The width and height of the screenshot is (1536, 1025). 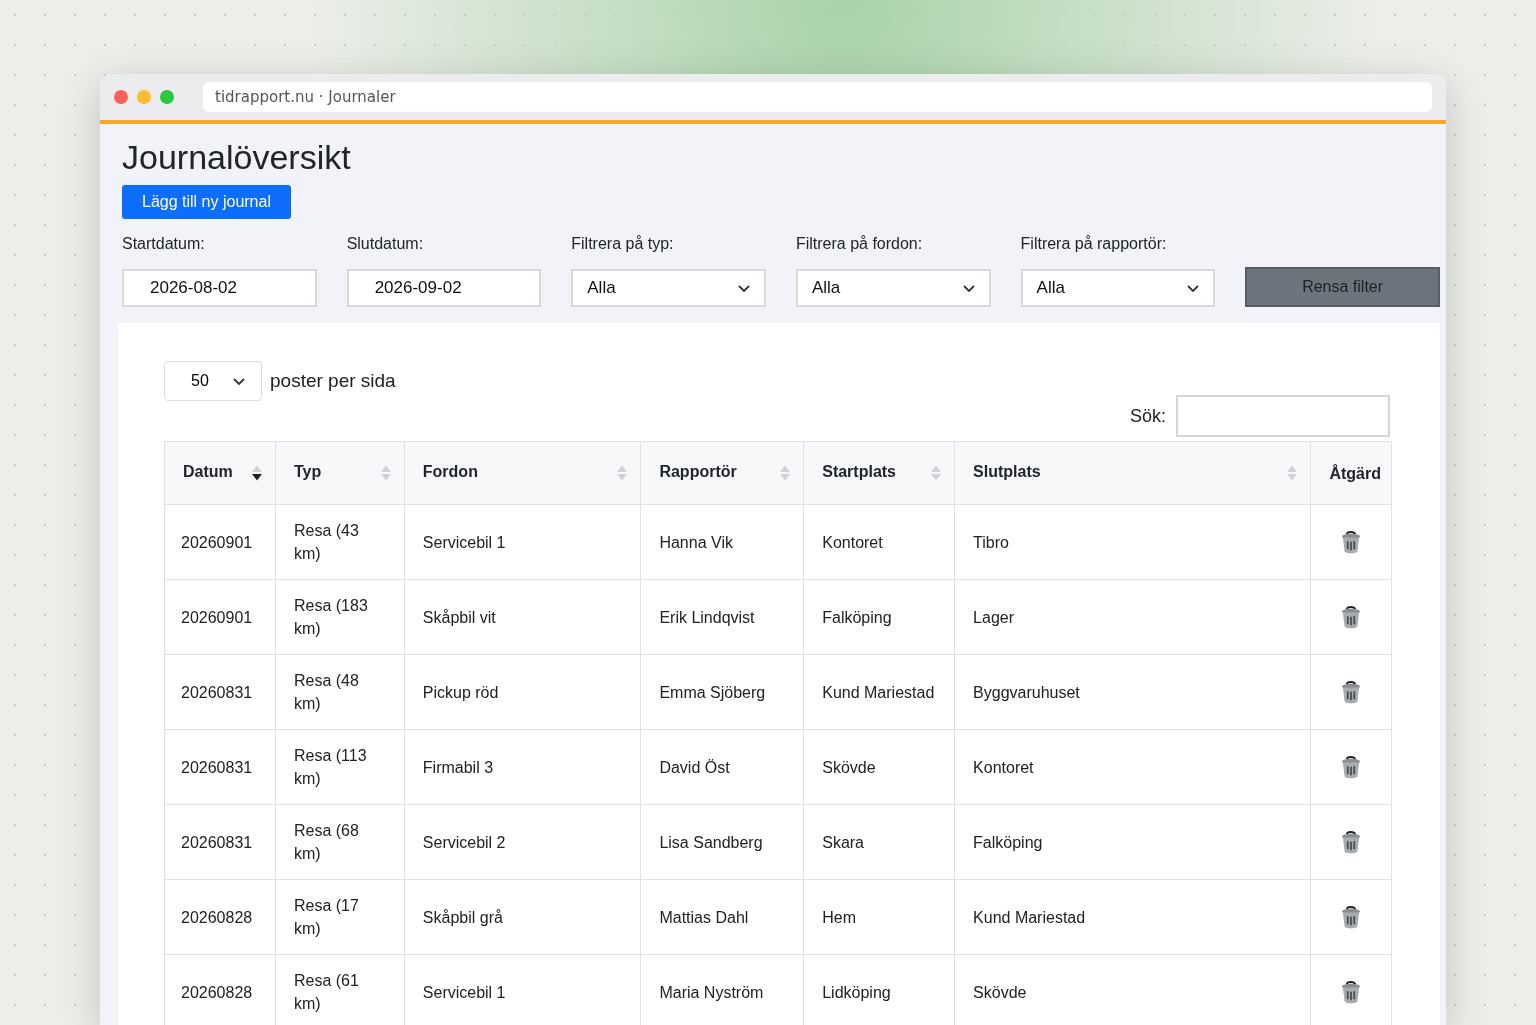 What do you see at coordinates (1132, 542) in the screenshot?
I see `table-cell: Tibro` at bounding box center [1132, 542].